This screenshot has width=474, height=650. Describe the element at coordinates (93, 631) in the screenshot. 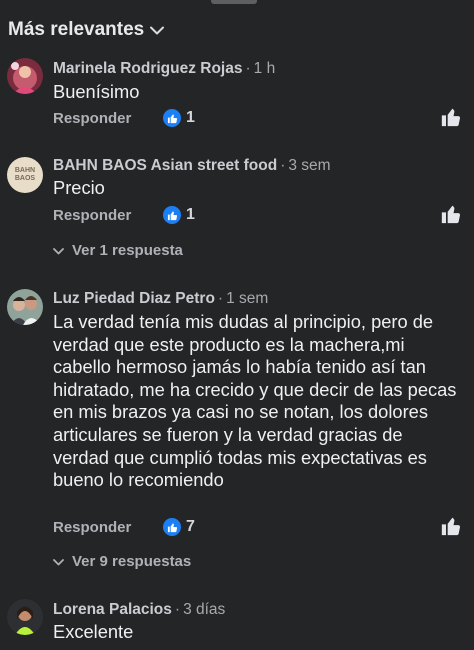

I see `comment-text: Excelente` at that location.